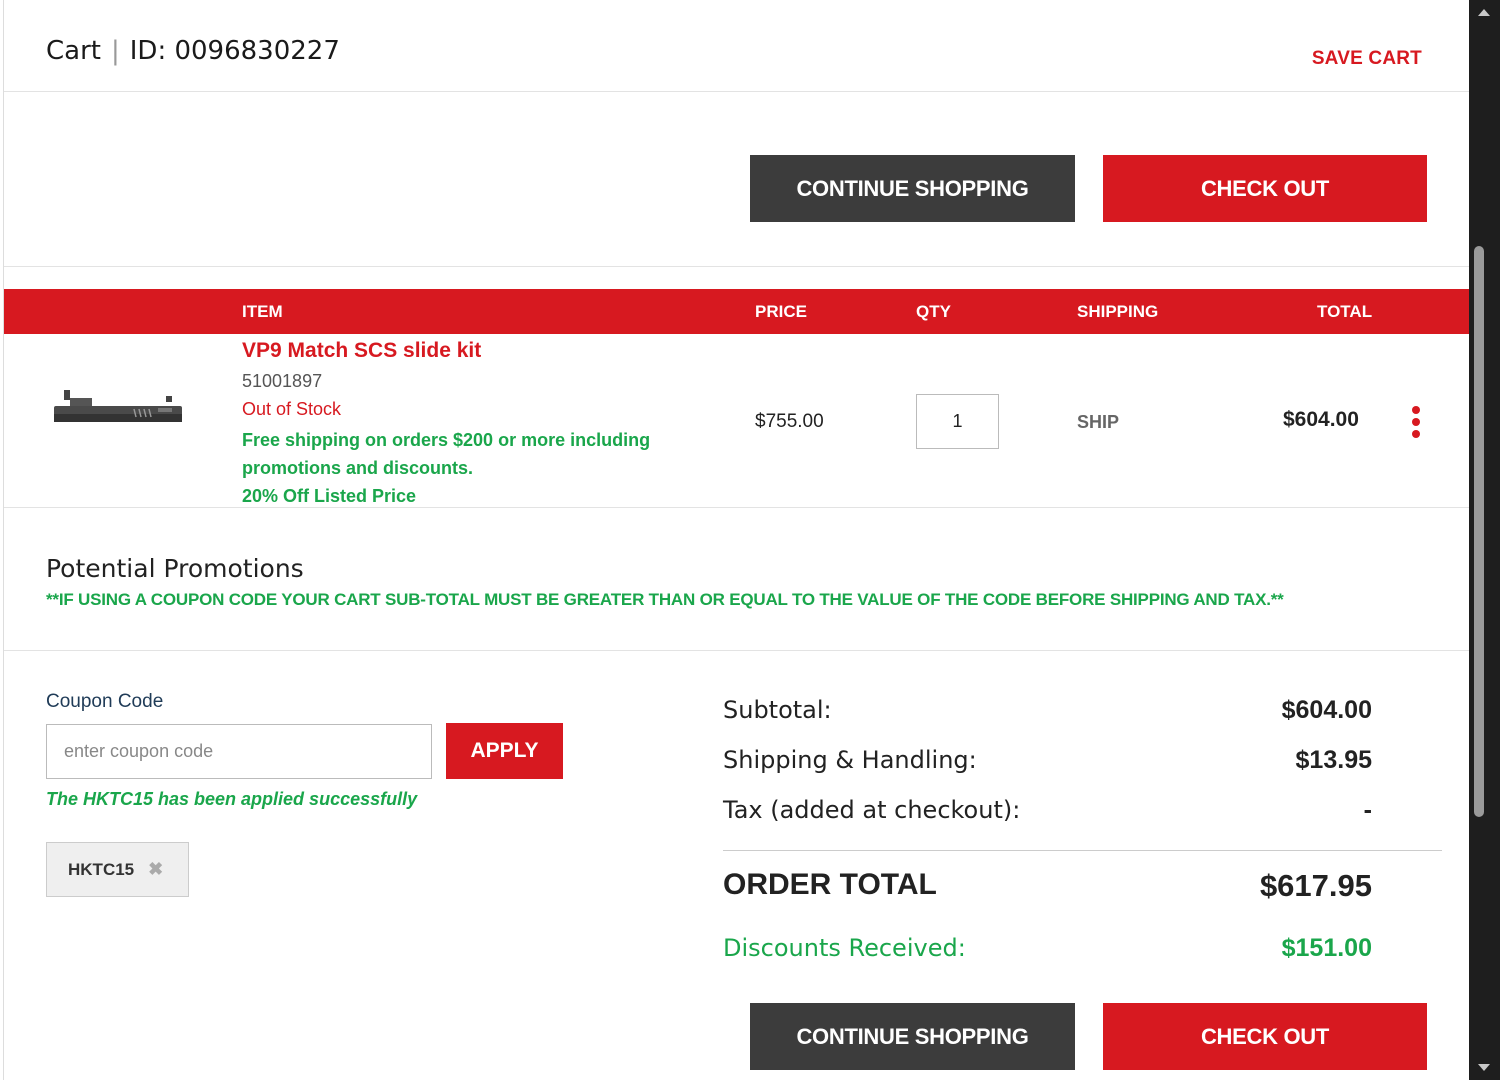 Image resolution: width=1500 pixels, height=1080 pixels. I want to click on slide-kit-icon, so click(118, 406).